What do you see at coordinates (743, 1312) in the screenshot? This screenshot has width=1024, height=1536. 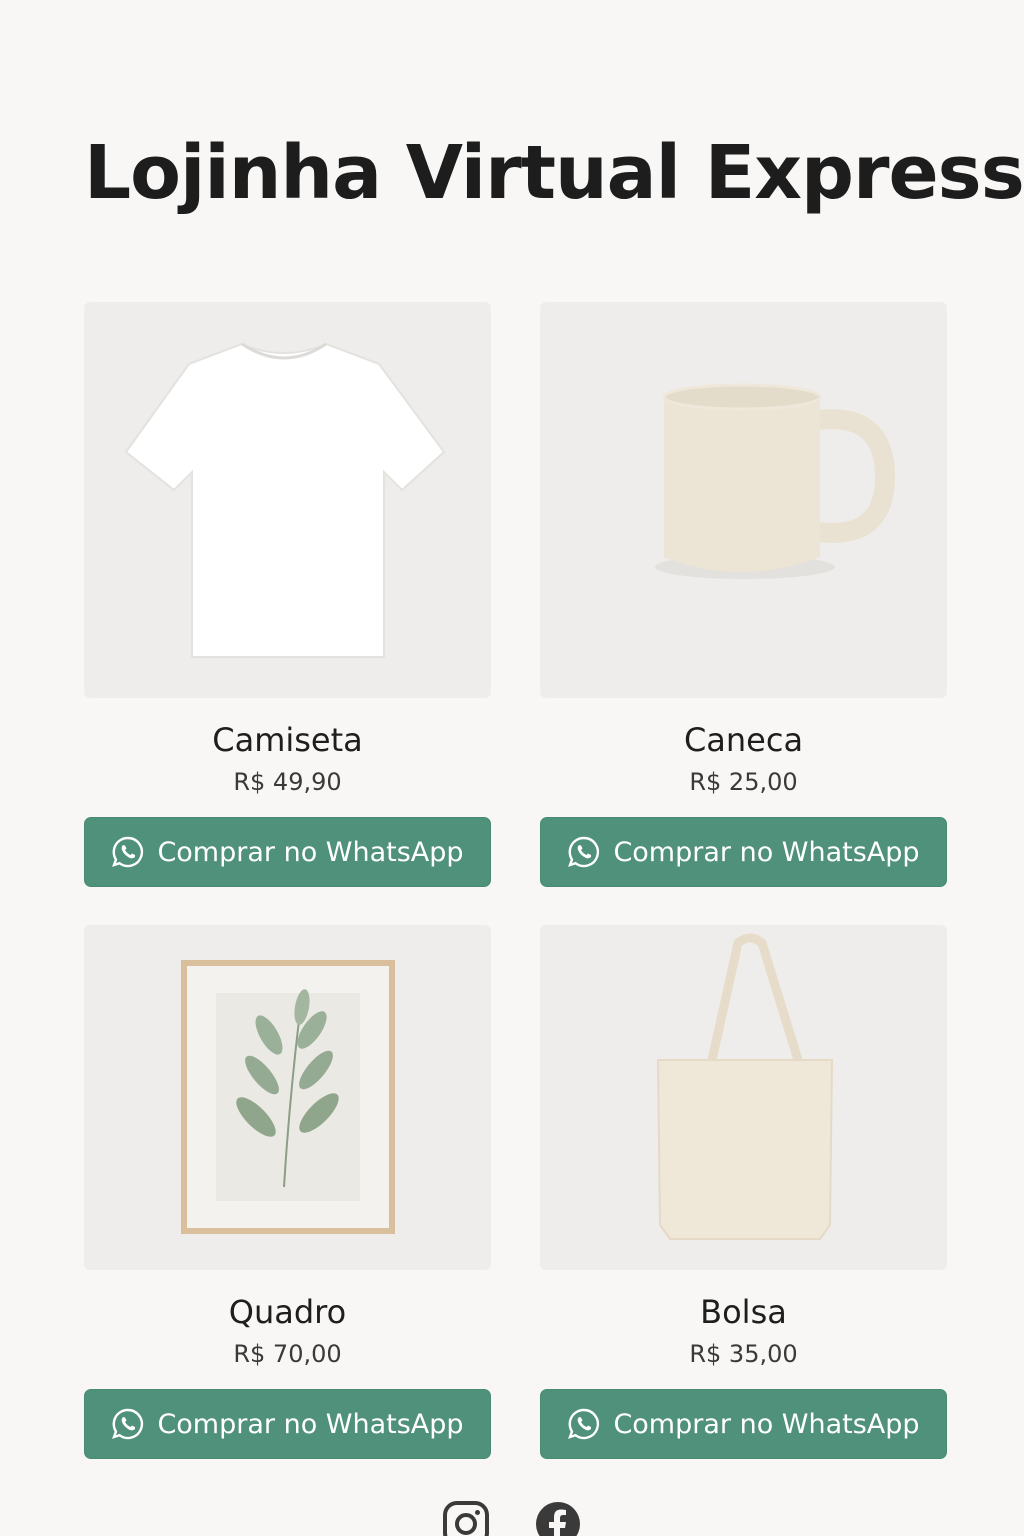 I see `product-name: Bolsa` at bounding box center [743, 1312].